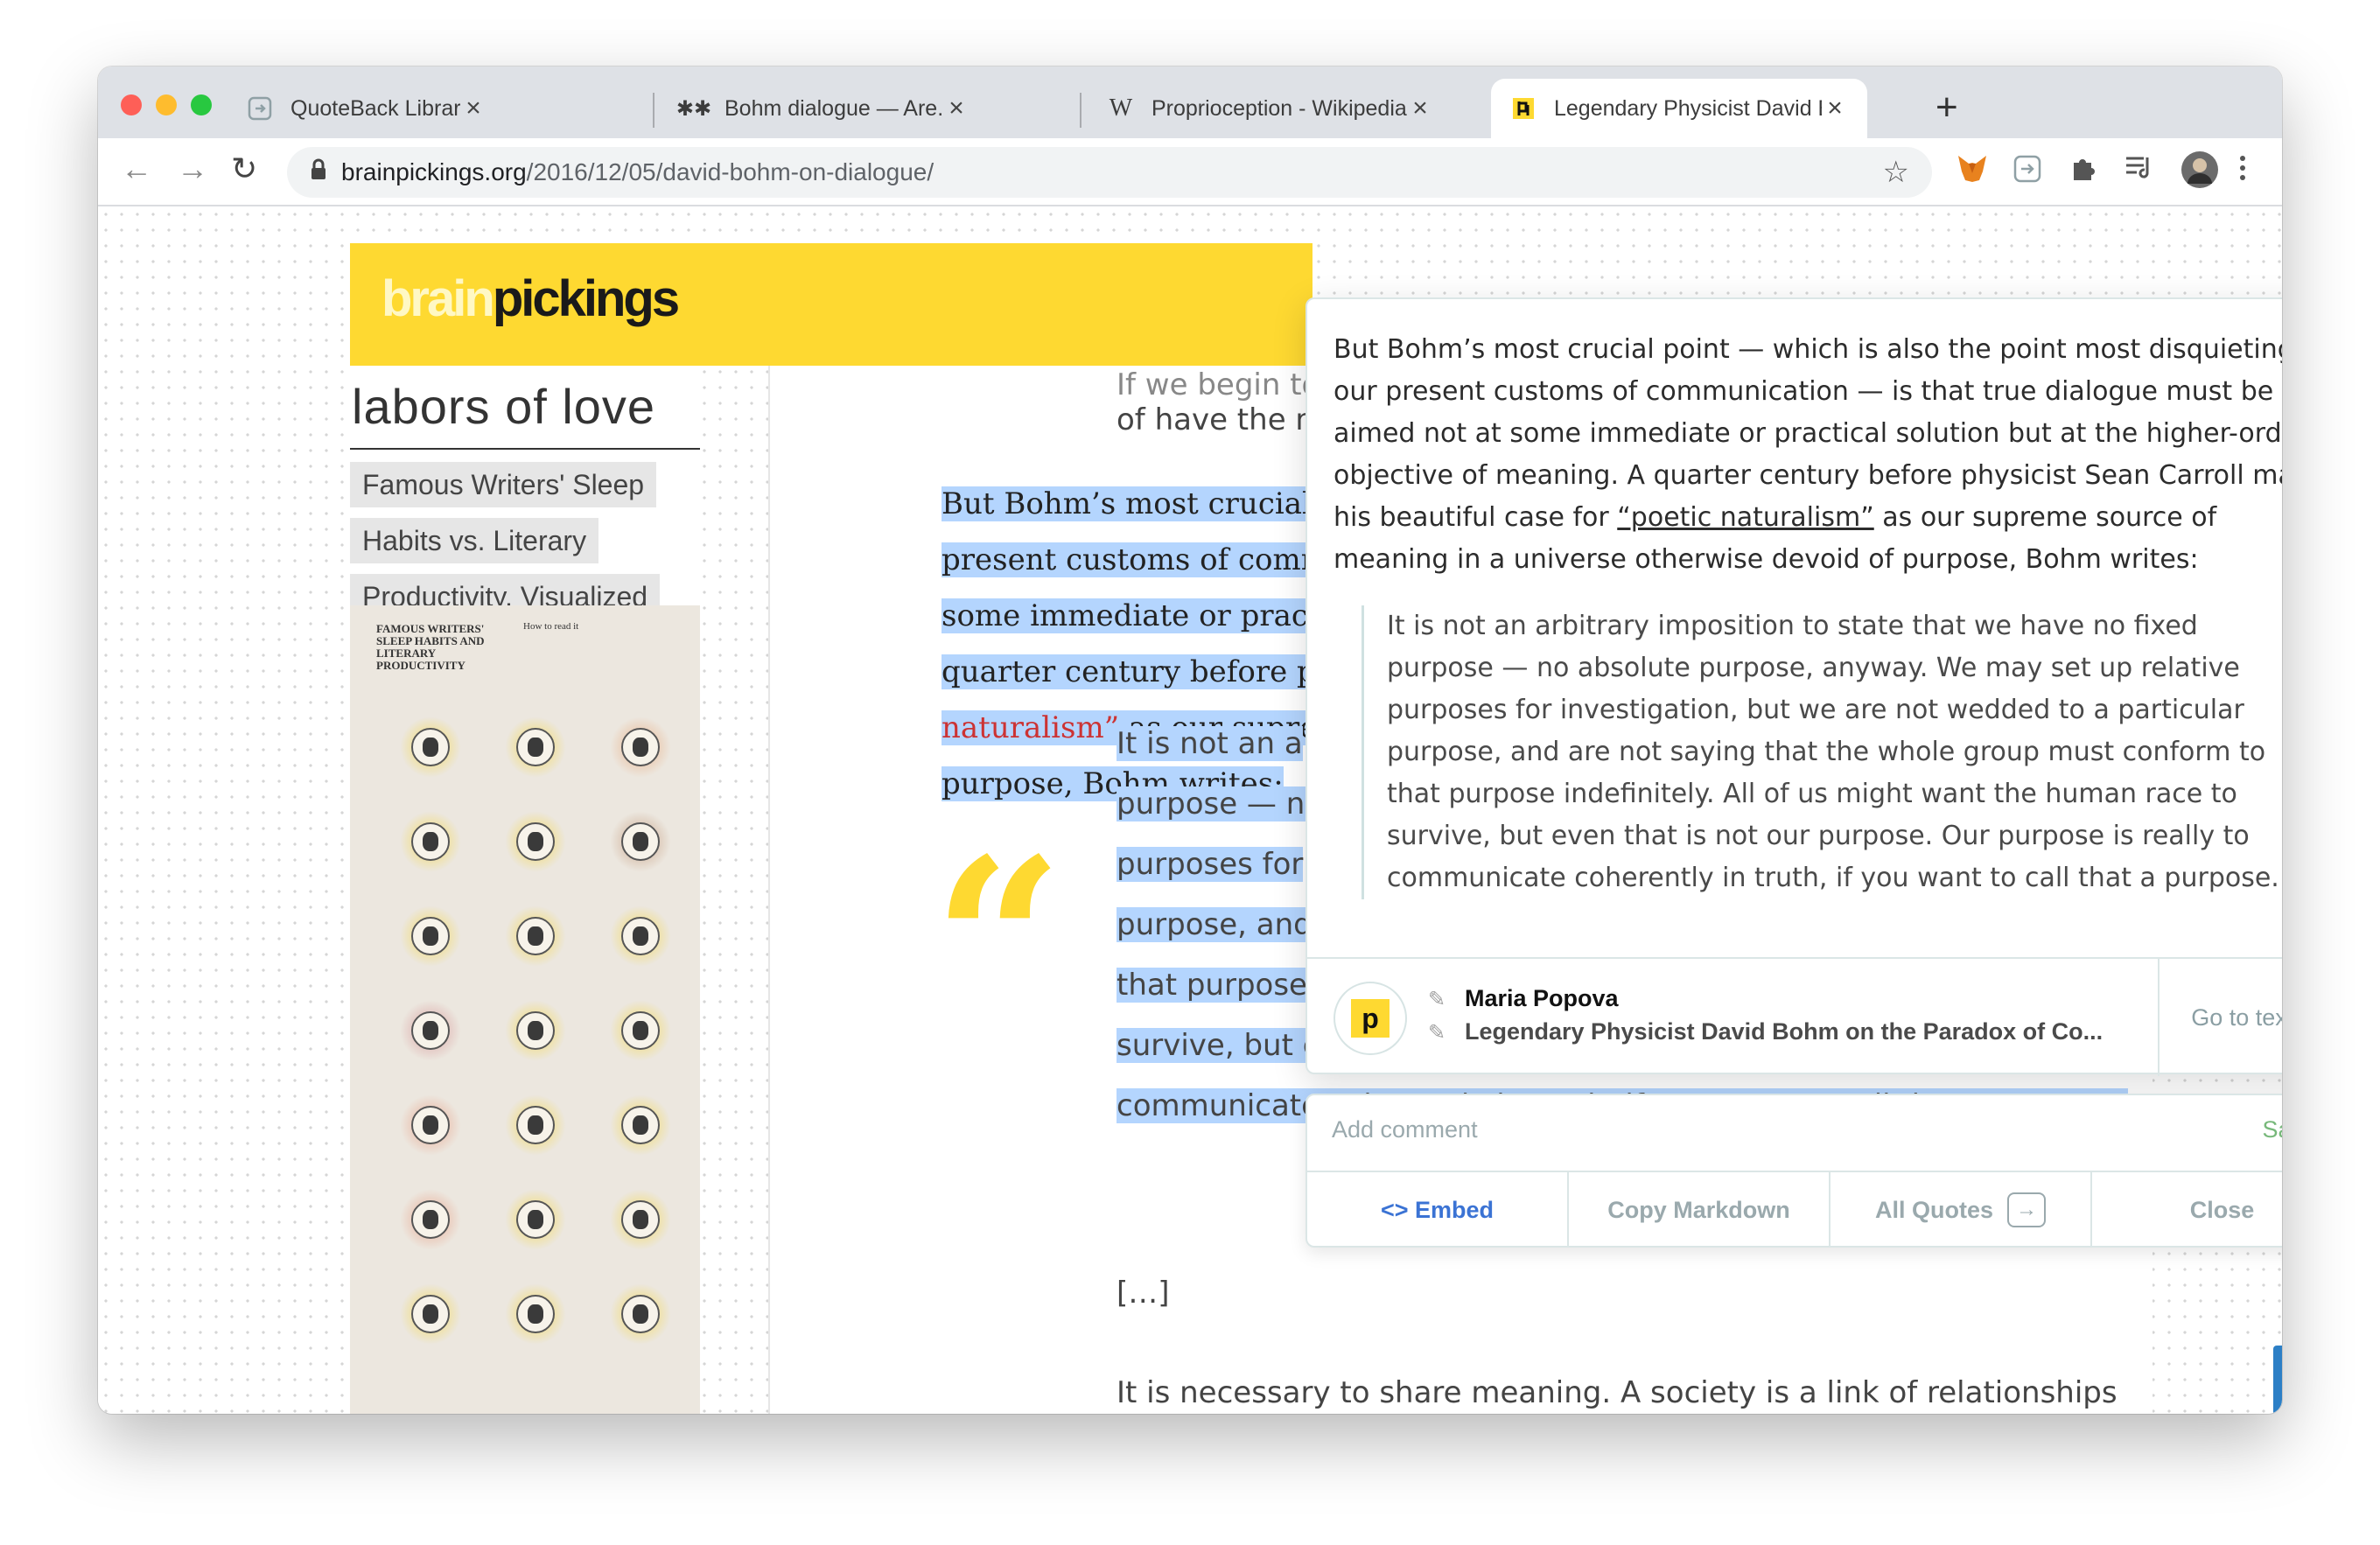  What do you see at coordinates (244, 168) in the screenshot?
I see `reload-icon: ↻` at bounding box center [244, 168].